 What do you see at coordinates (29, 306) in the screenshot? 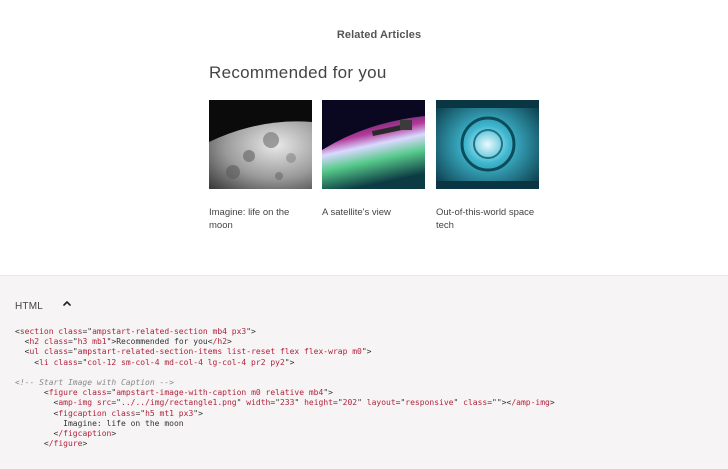
I see `code-language-label: HTML` at bounding box center [29, 306].